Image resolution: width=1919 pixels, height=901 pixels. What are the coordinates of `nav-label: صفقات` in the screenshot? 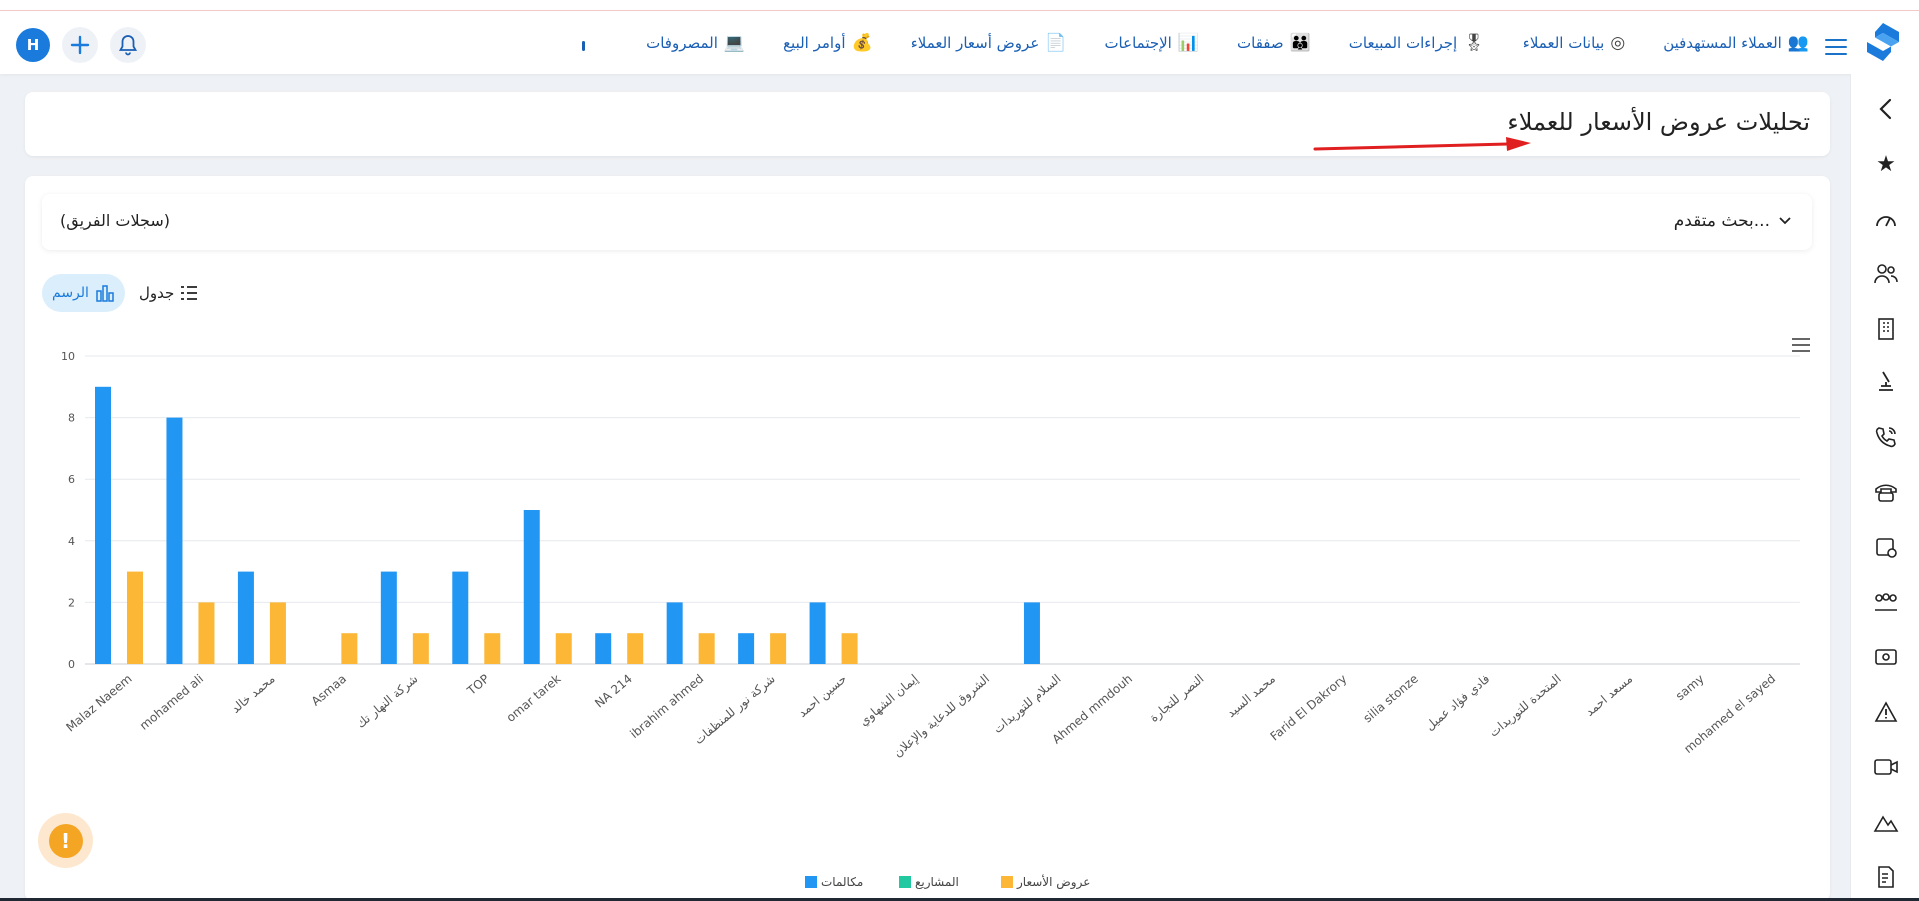 It's located at (1260, 42).